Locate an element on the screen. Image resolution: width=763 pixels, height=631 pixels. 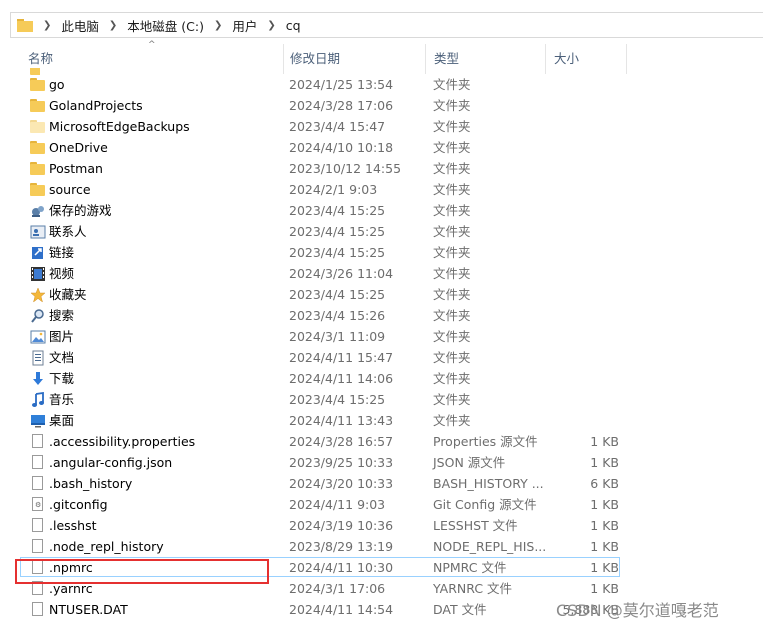
music-icon is located at coordinates (38, 399).